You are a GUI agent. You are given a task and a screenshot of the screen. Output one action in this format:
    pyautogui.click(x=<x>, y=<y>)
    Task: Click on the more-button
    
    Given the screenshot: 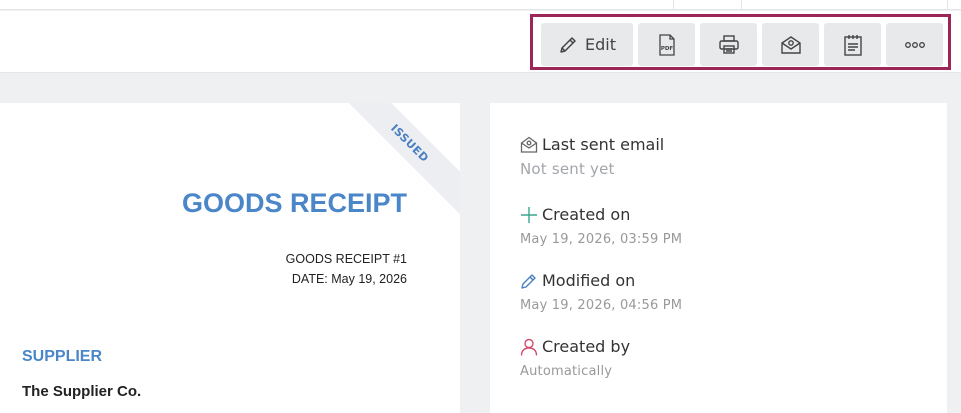 What is the action you would take?
    pyautogui.click(x=914, y=44)
    